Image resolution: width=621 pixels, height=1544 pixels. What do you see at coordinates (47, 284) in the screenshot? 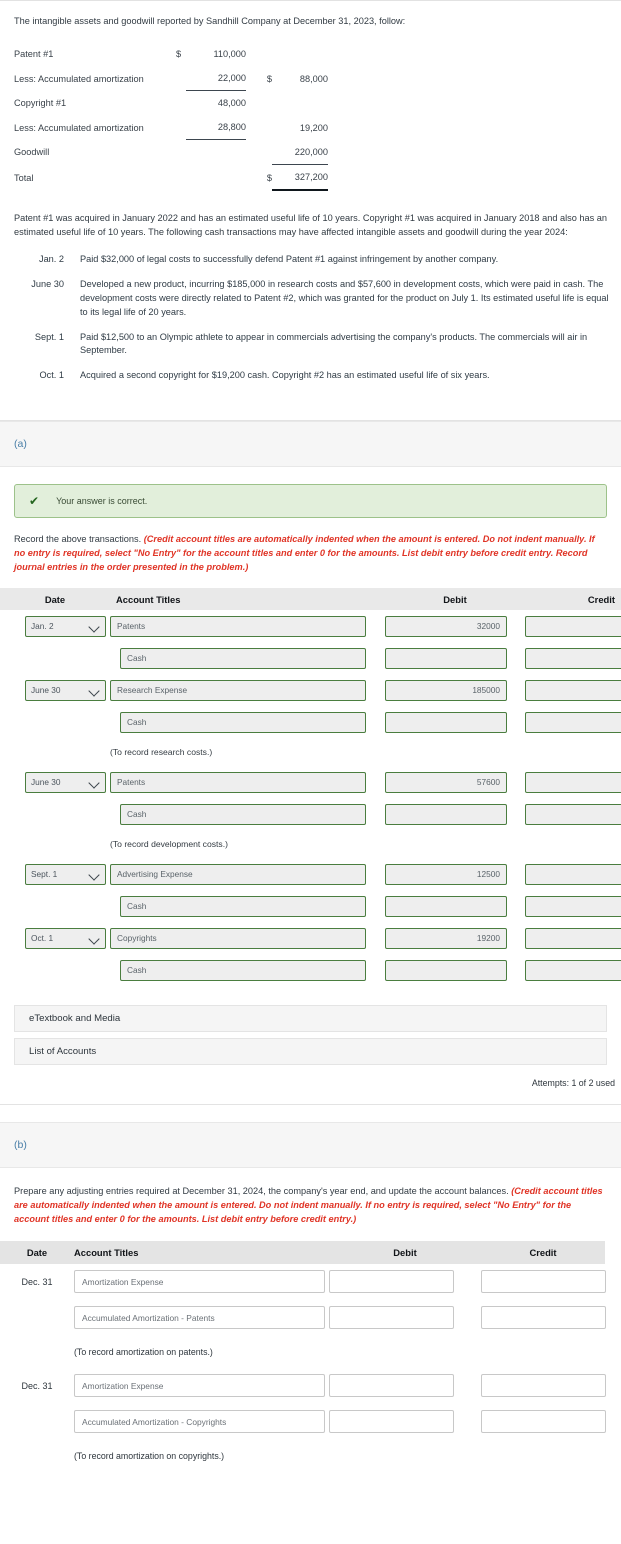
I see `transaction-date: June 30` at bounding box center [47, 284].